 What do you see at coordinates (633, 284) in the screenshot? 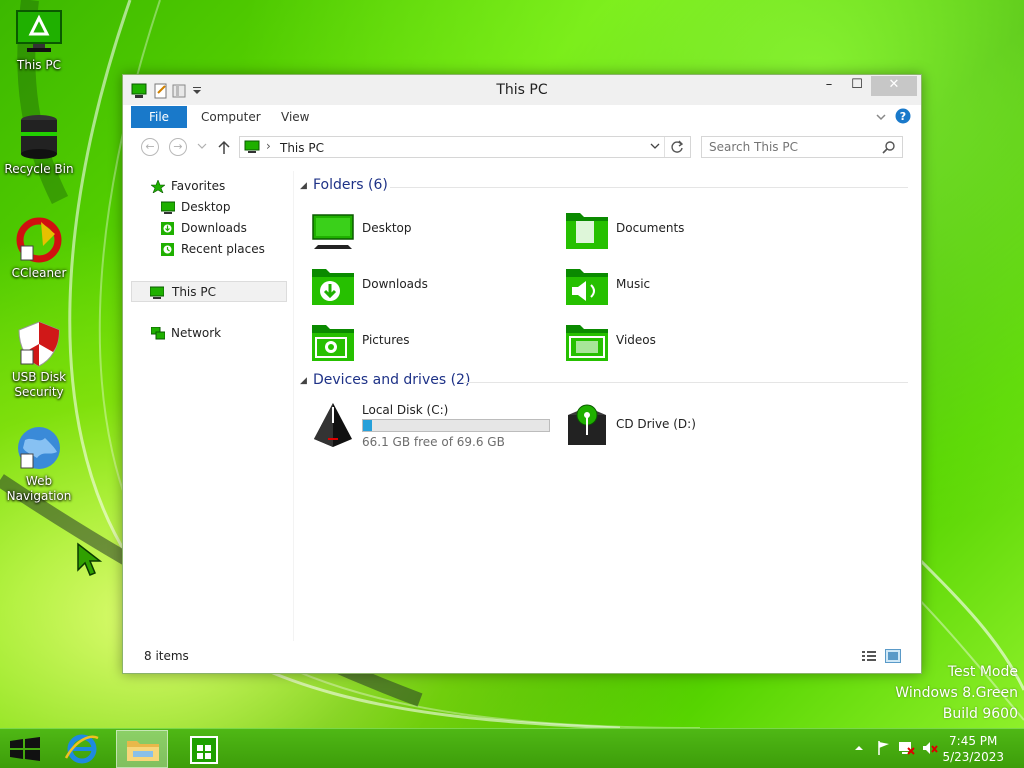
I see `folder-label: Music` at bounding box center [633, 284].